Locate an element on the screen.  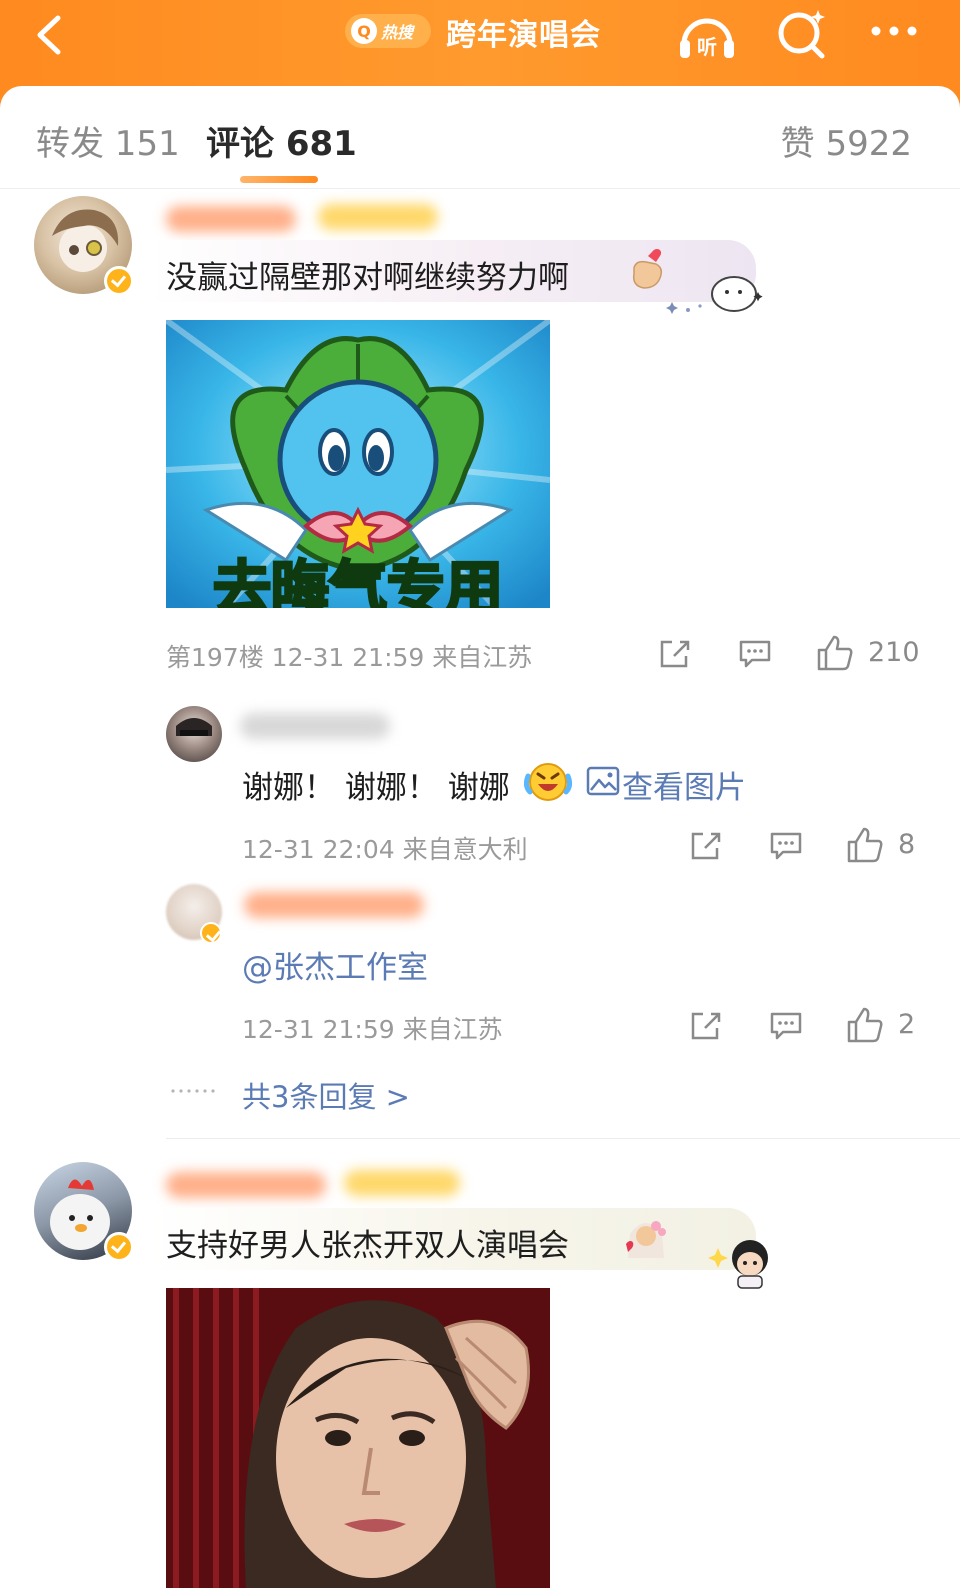
svg-text: 听 is located at coordinates (707, 47).